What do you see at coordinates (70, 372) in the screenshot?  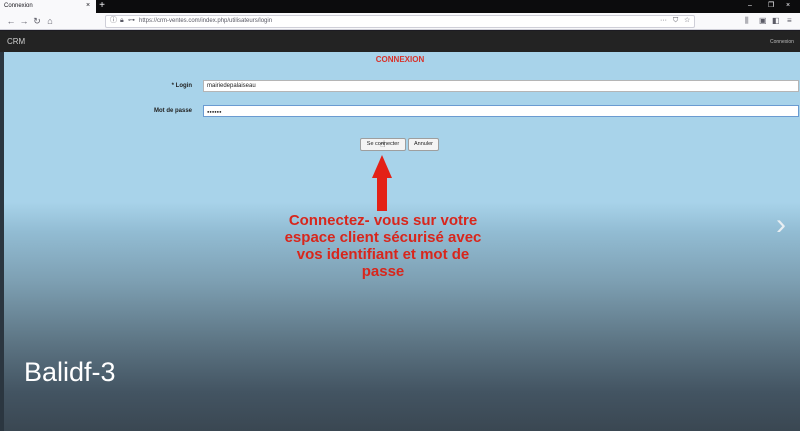 I see `watermark-label: Balidf-3` at bounding box center [70, 372].